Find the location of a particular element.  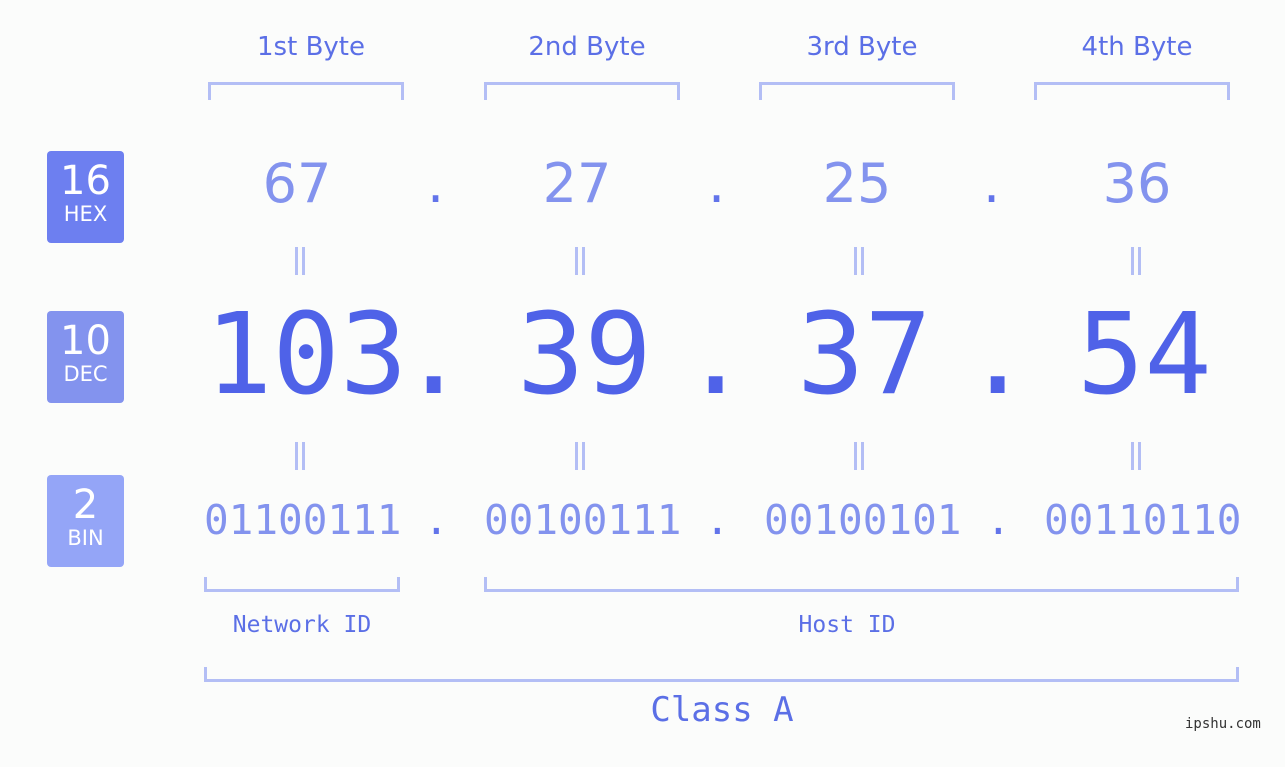

class-label: Class A is located at coordinates (722, 710).